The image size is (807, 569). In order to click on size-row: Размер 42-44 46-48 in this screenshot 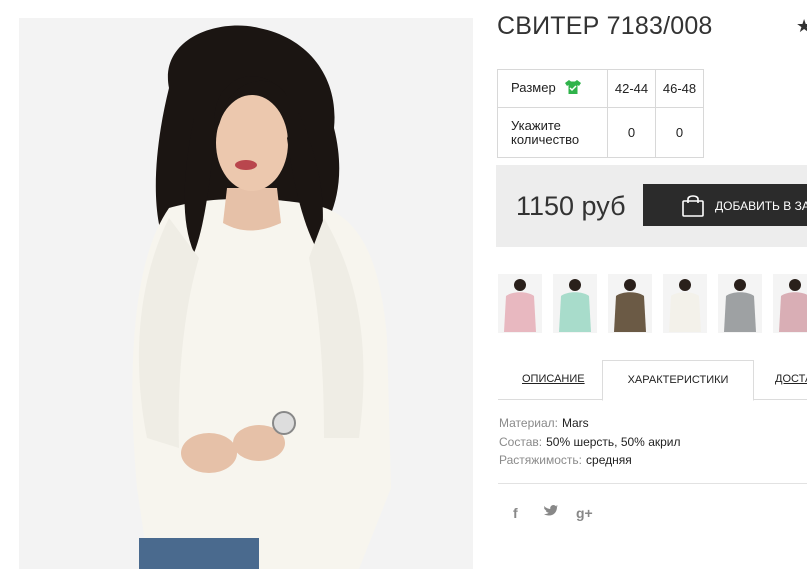, I will do `click(600, 88)`.